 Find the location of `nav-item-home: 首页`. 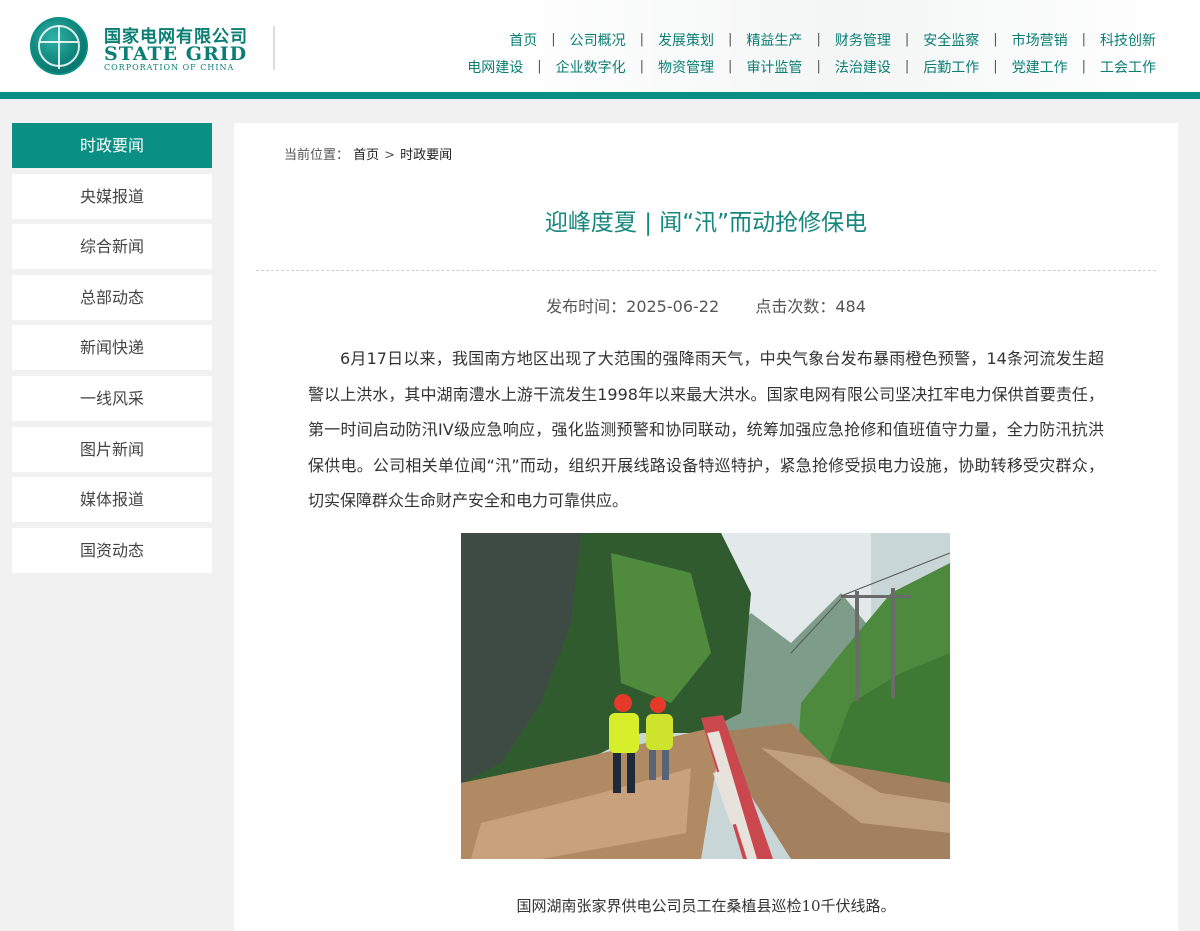

nav-item-home: 首页 is located at coordinates (523, 40).